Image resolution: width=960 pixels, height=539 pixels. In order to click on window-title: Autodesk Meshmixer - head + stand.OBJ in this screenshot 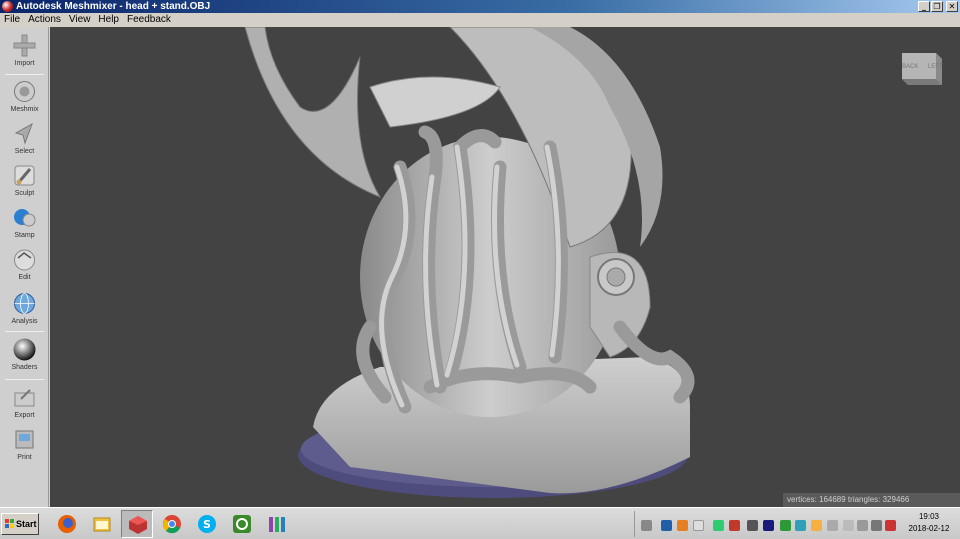, I will do `click(113, 6)`.